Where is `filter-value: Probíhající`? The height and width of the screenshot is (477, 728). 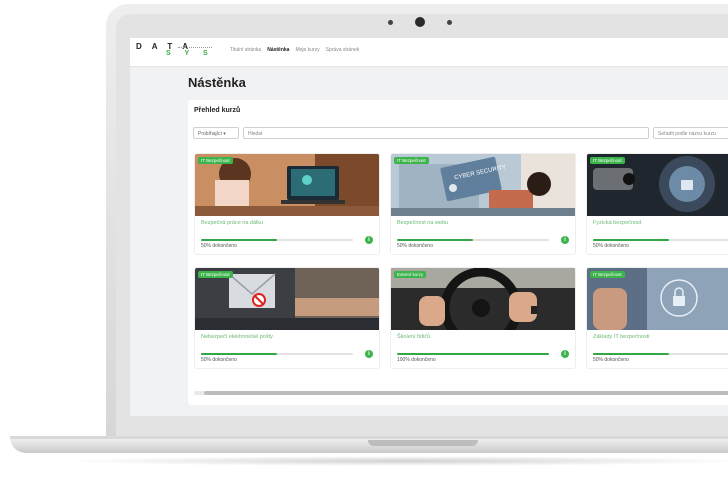 filter-value: Probíhající is located at coordinates (210, 134).